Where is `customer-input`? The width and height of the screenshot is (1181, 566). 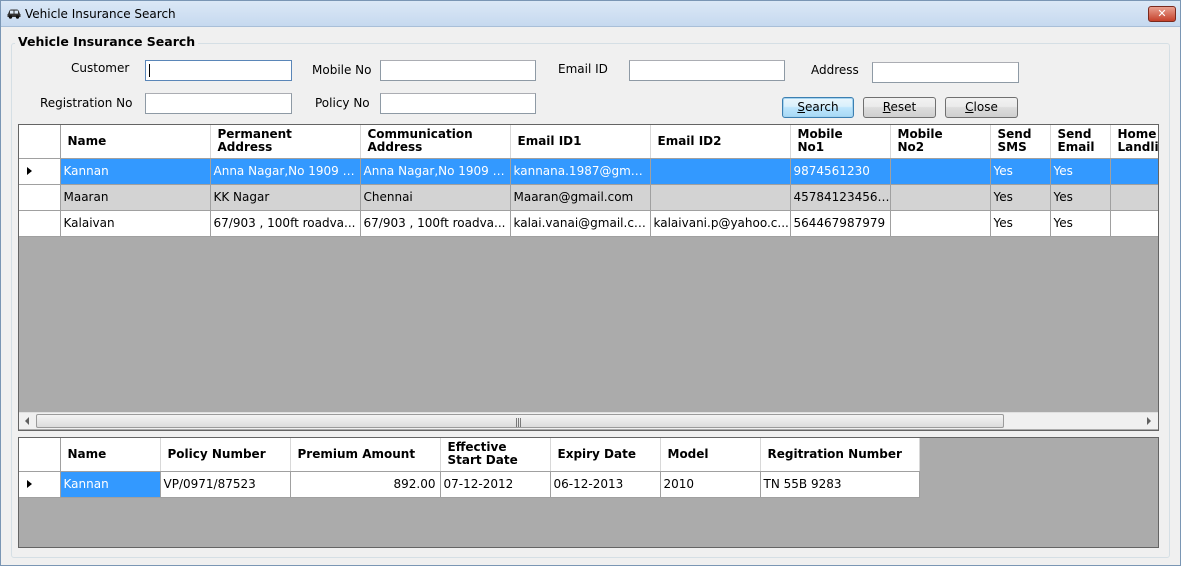
customer-input is located at coordinates (218, 70).